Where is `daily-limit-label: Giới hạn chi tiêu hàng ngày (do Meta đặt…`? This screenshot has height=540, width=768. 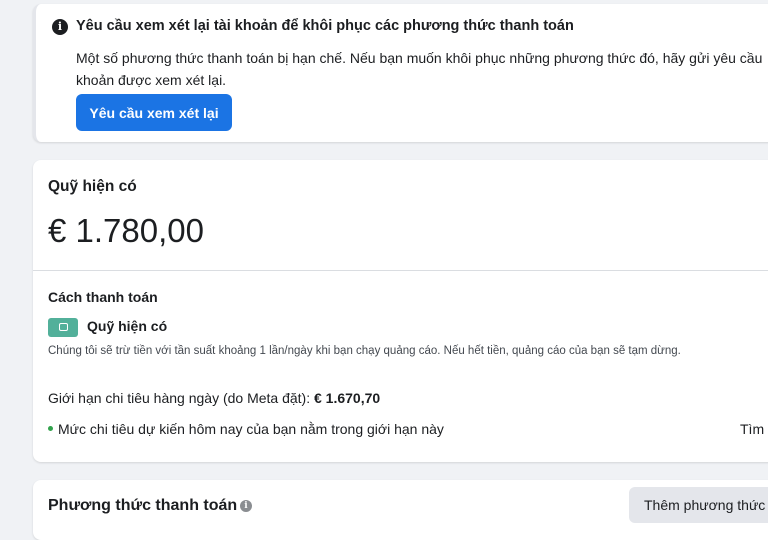
daily-limit-label: Giới hạn chi tiêu hàng ngày (do Meta đặt… is located at coordinates (181, 398).